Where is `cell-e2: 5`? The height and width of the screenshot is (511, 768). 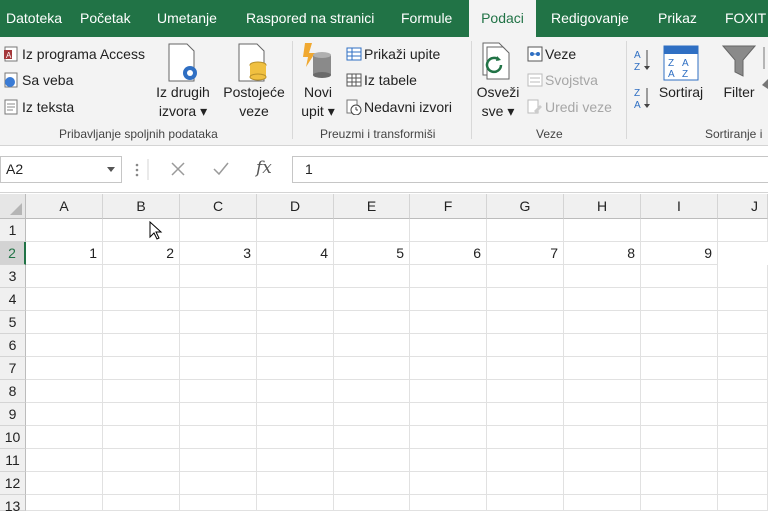
cell-e2: 5 is located at coordinates (372, 253).